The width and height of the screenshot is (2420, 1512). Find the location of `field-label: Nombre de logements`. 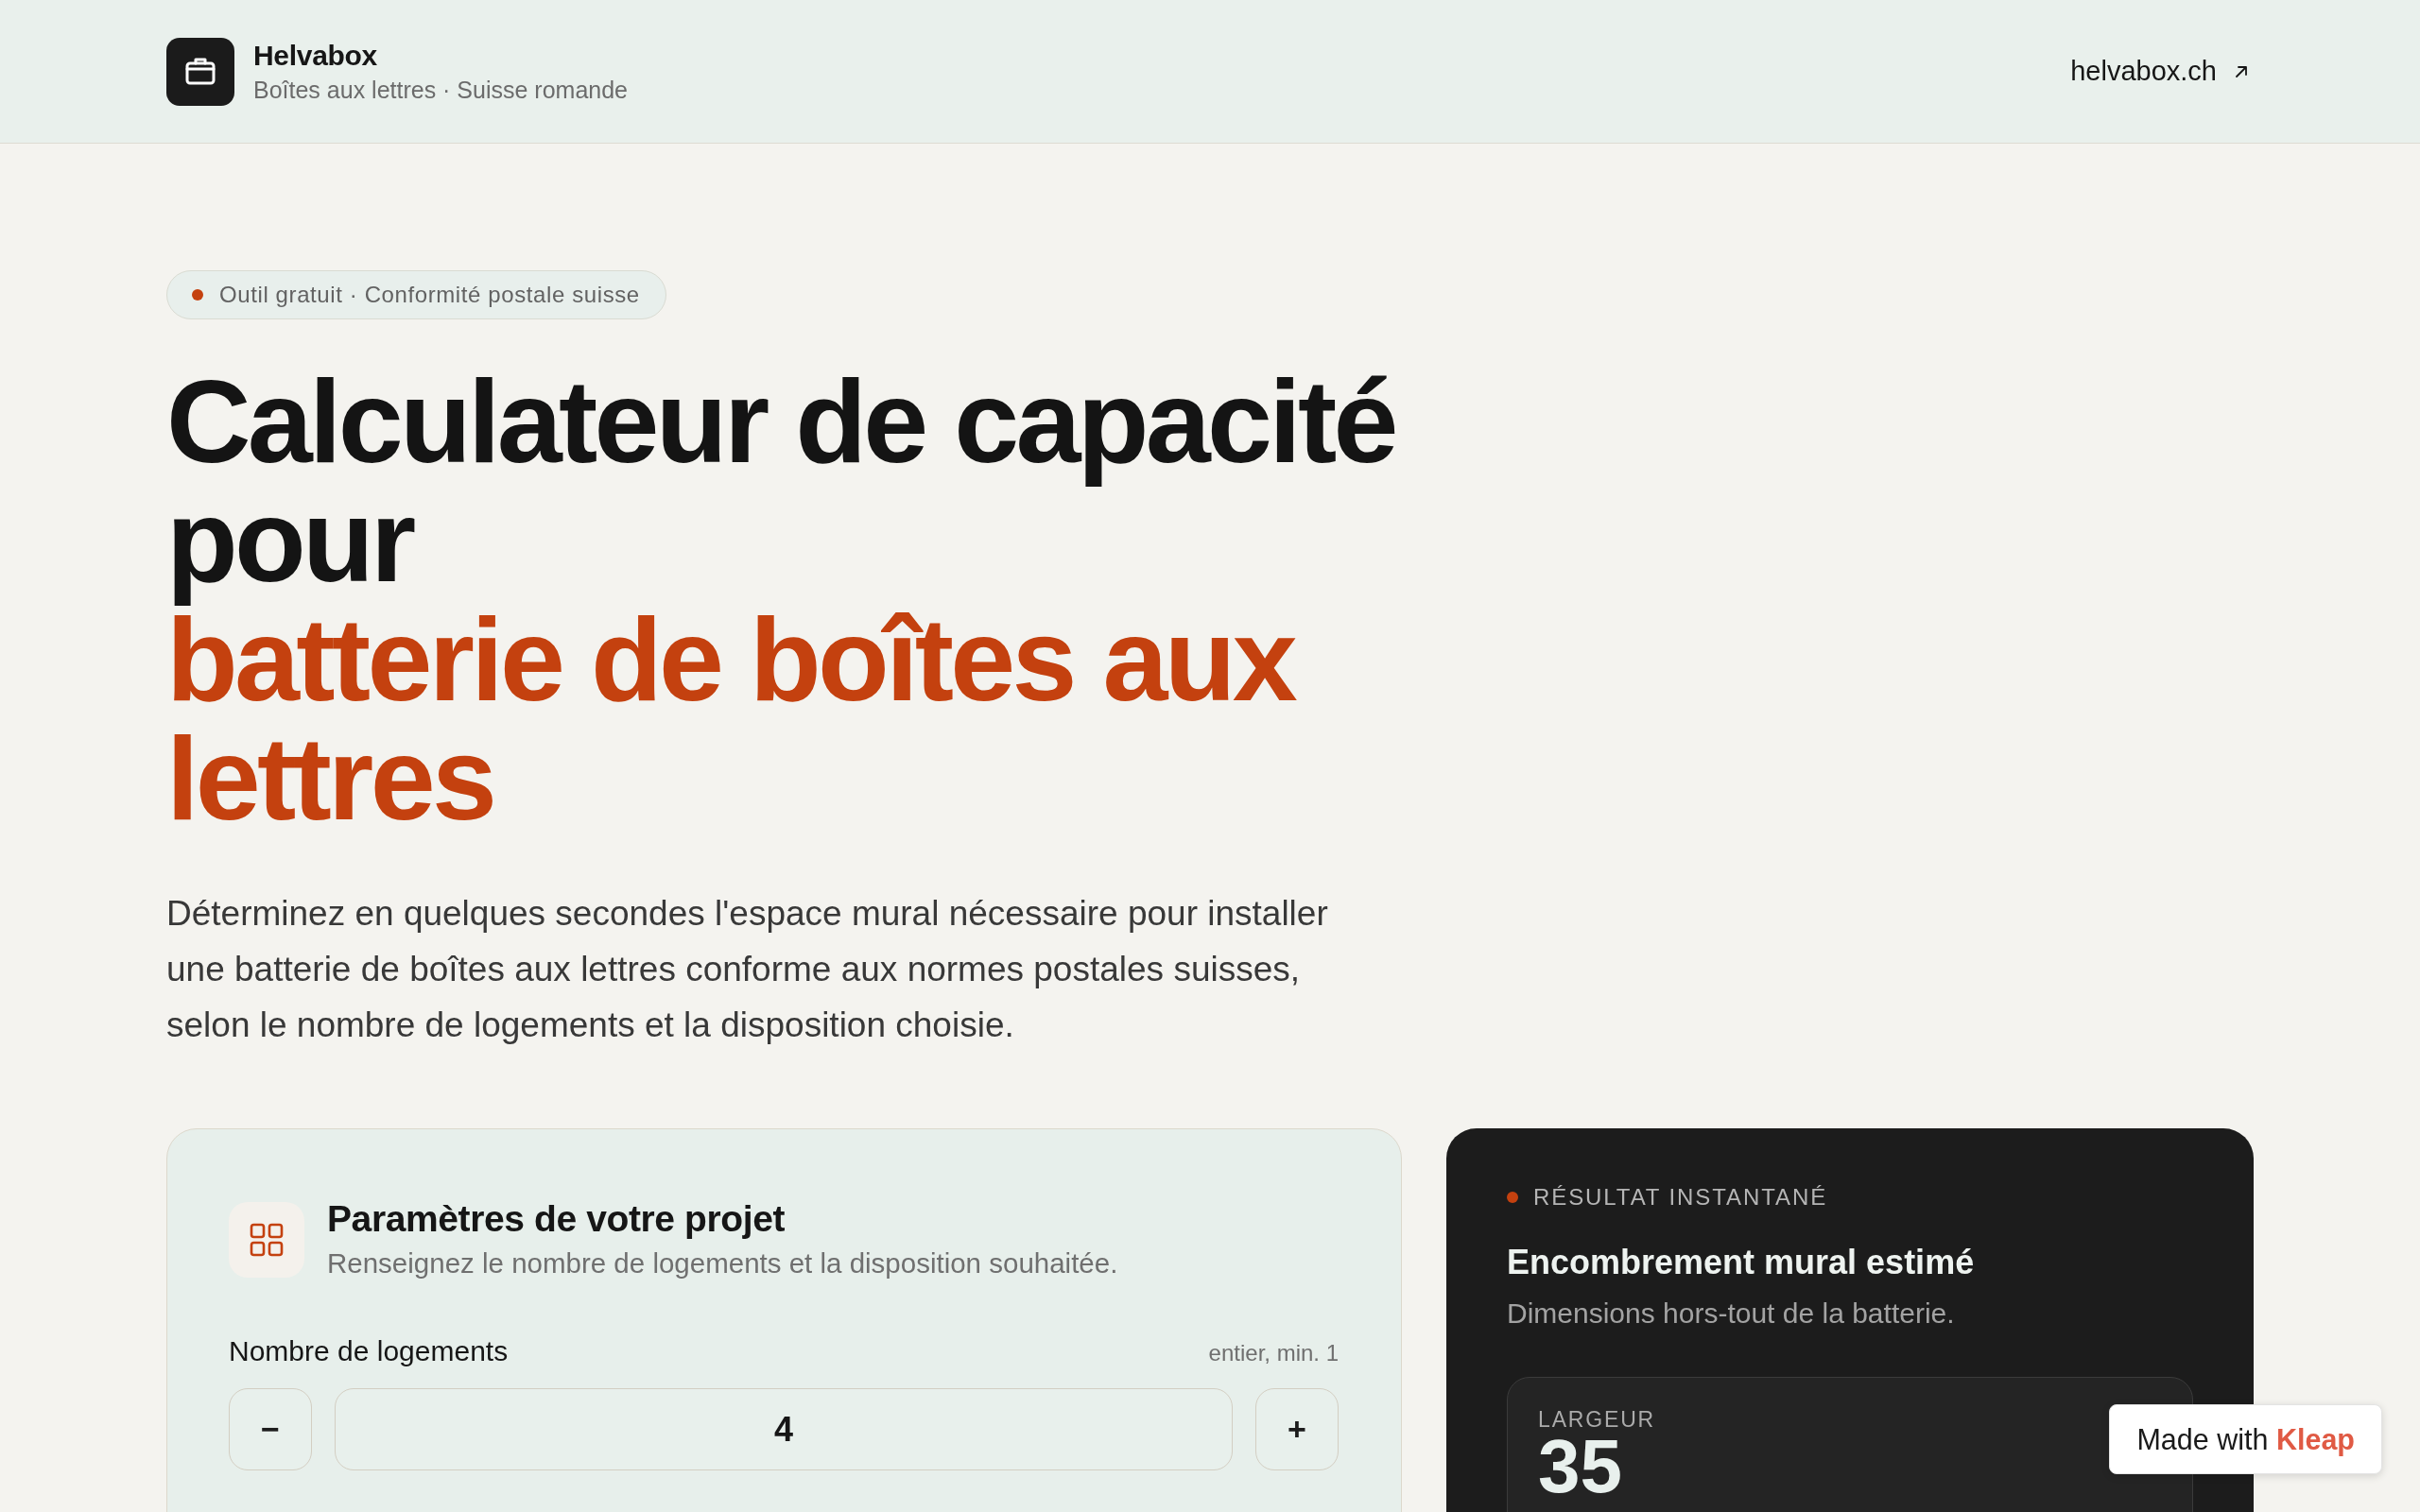

field-label: Nombre de logements is located at coordinates (369, 1351).